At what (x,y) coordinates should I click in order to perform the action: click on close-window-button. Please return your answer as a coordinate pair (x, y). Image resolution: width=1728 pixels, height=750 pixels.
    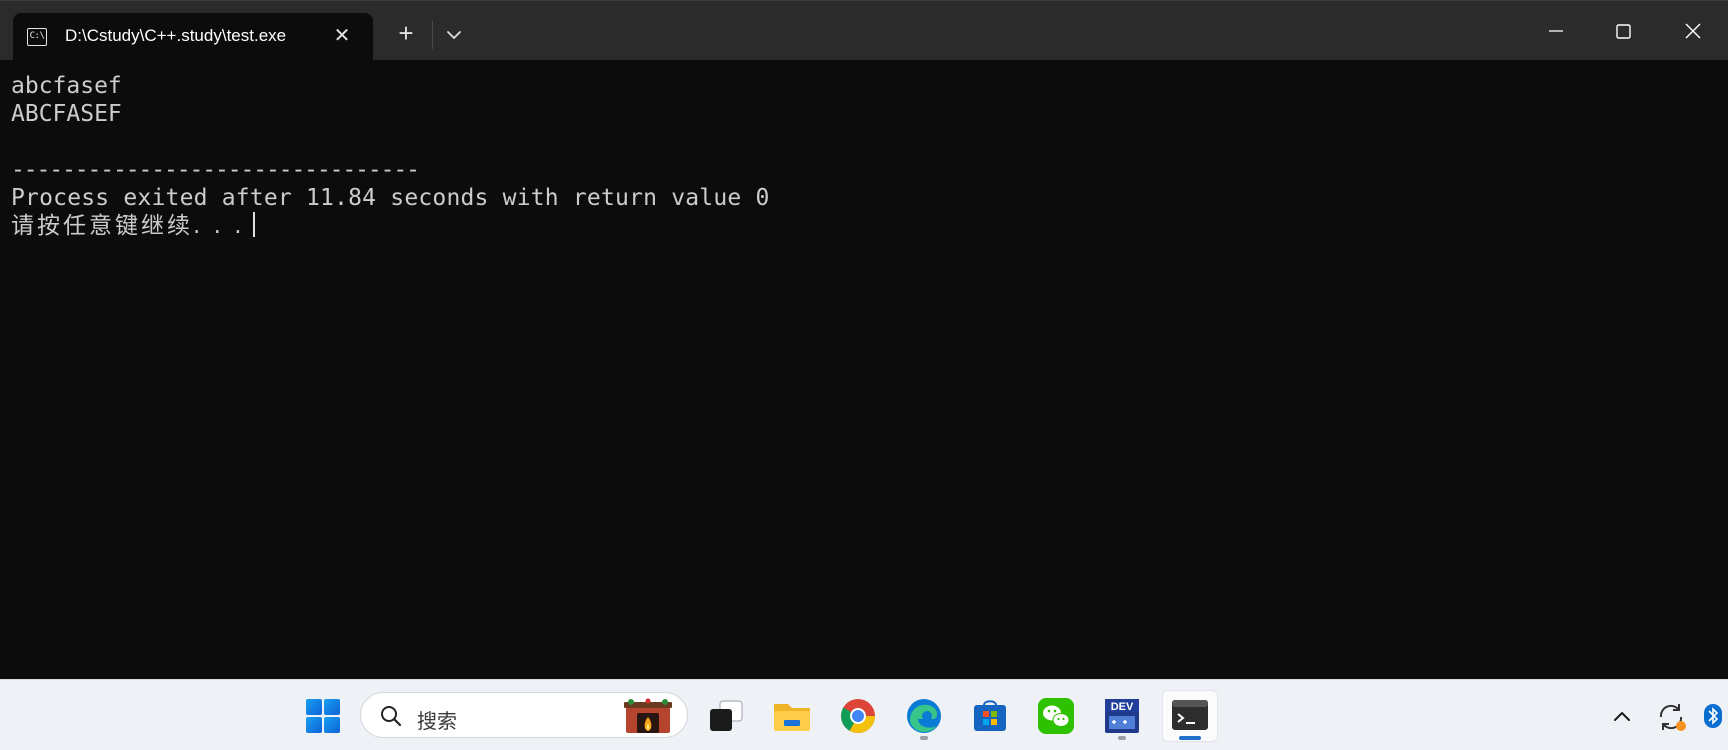
    Looking at the image, I should click on (1693, 31).